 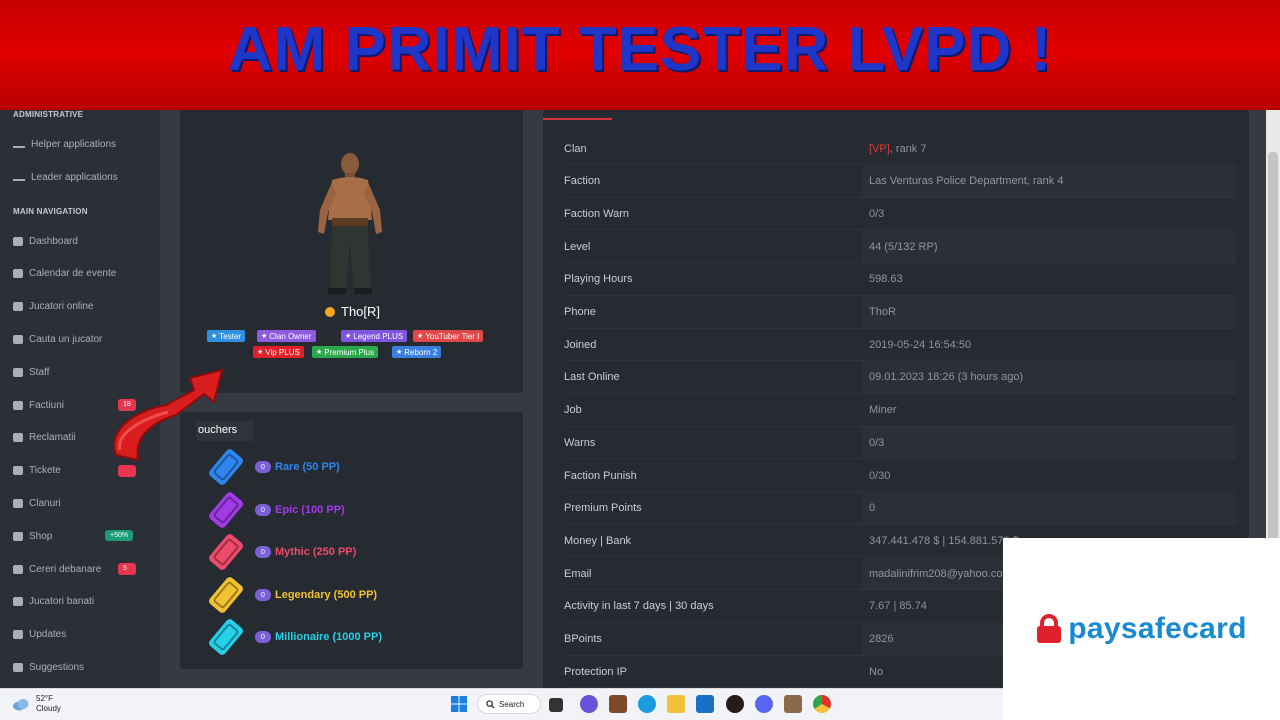 What do you see at coordinates (263, 467) in the screenshot?
I see `voucher-count: 0` at bounding box center [263, 467].